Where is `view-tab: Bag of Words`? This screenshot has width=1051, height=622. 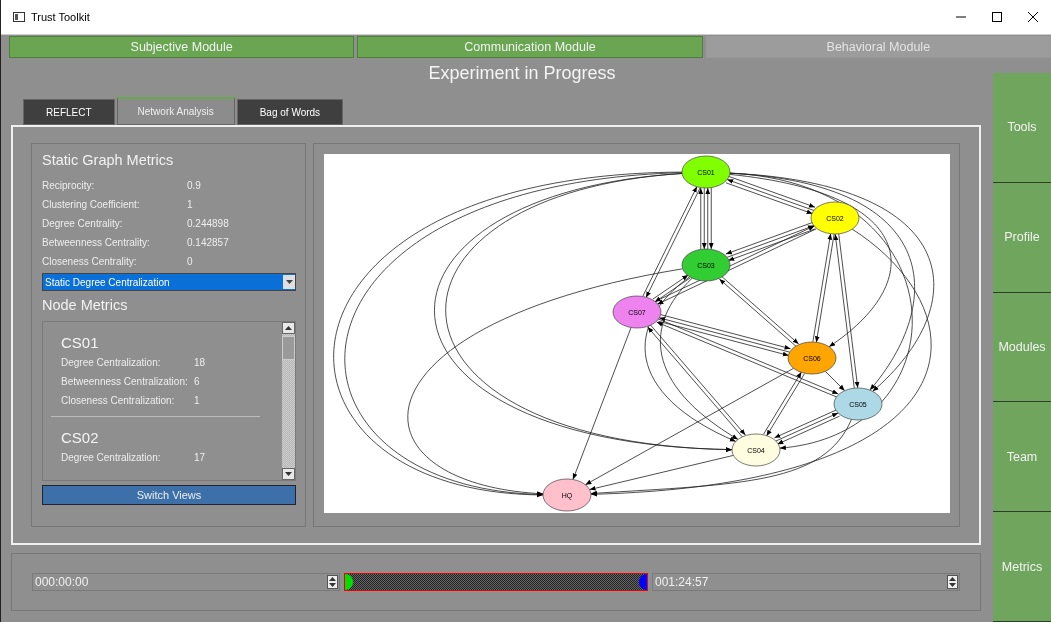
view-tab: Bag of Words is located at coordinates (290, 112).